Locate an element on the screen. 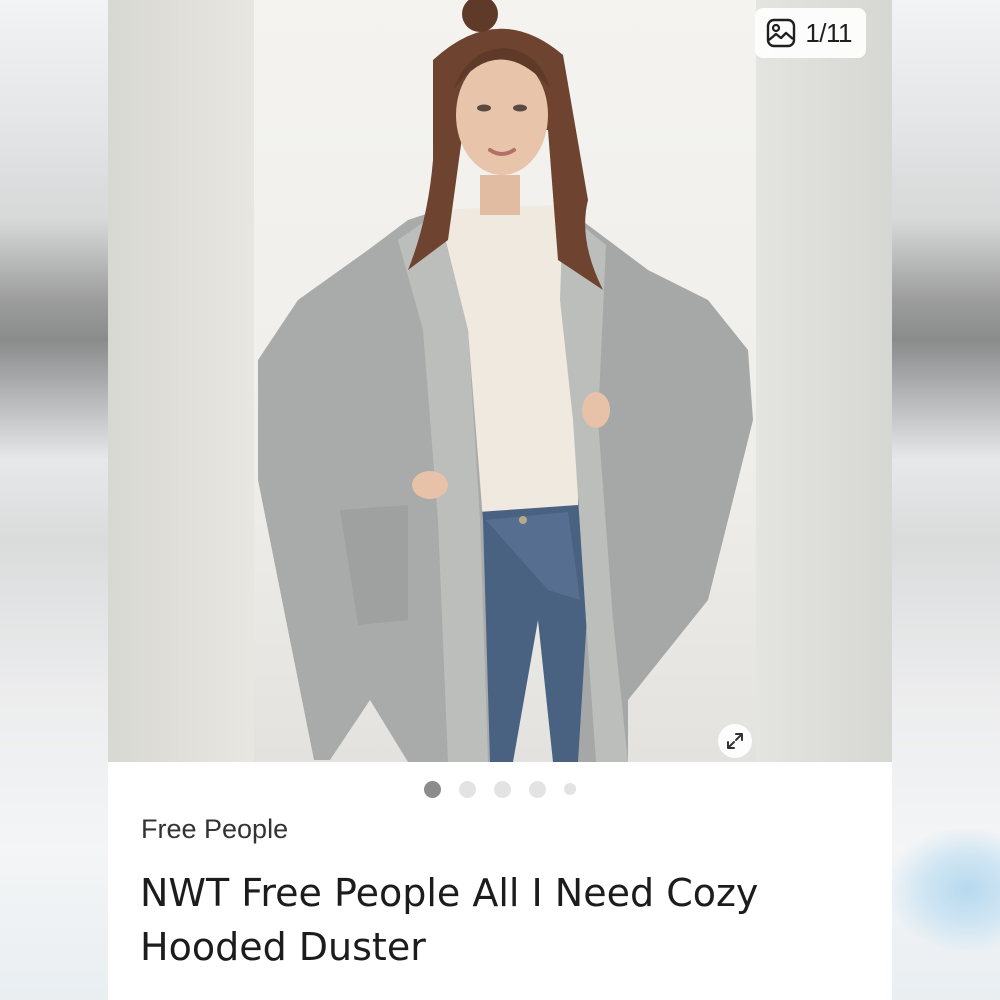  image-gallery-icon is located at coordinates (781, 33).